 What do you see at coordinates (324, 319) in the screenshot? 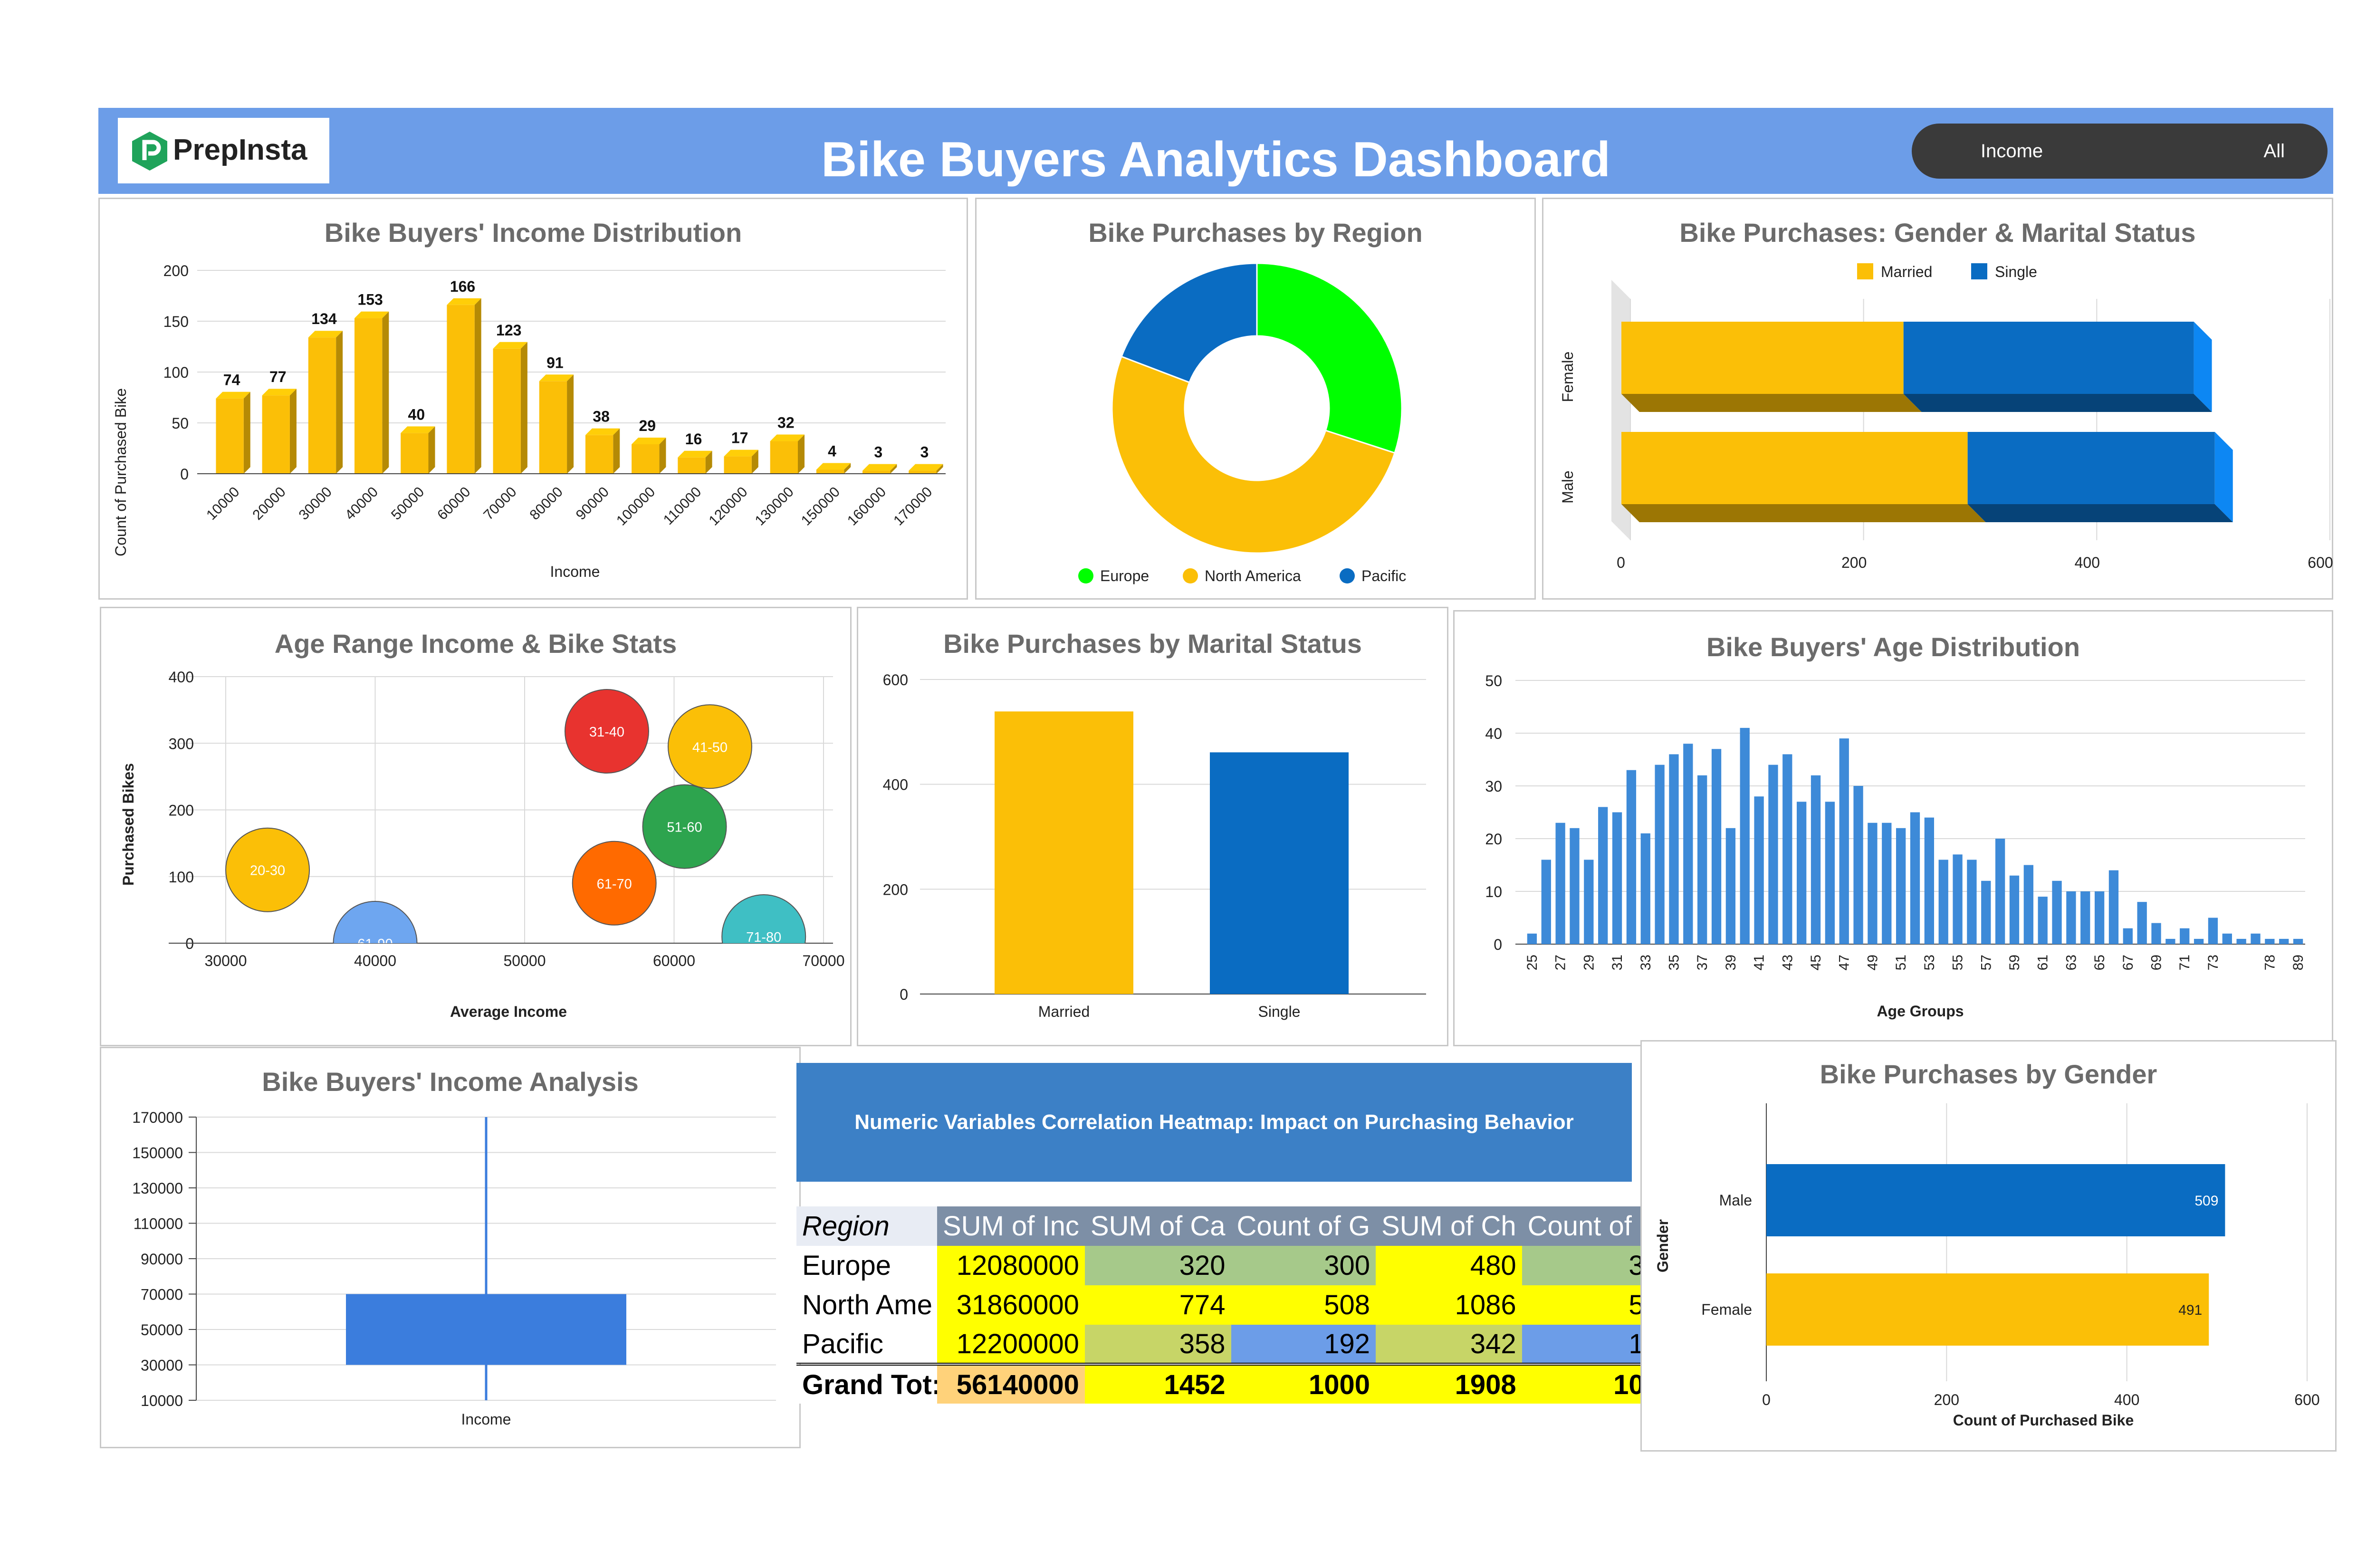
I see `data-label: 134` at bounding box center [324, 319].